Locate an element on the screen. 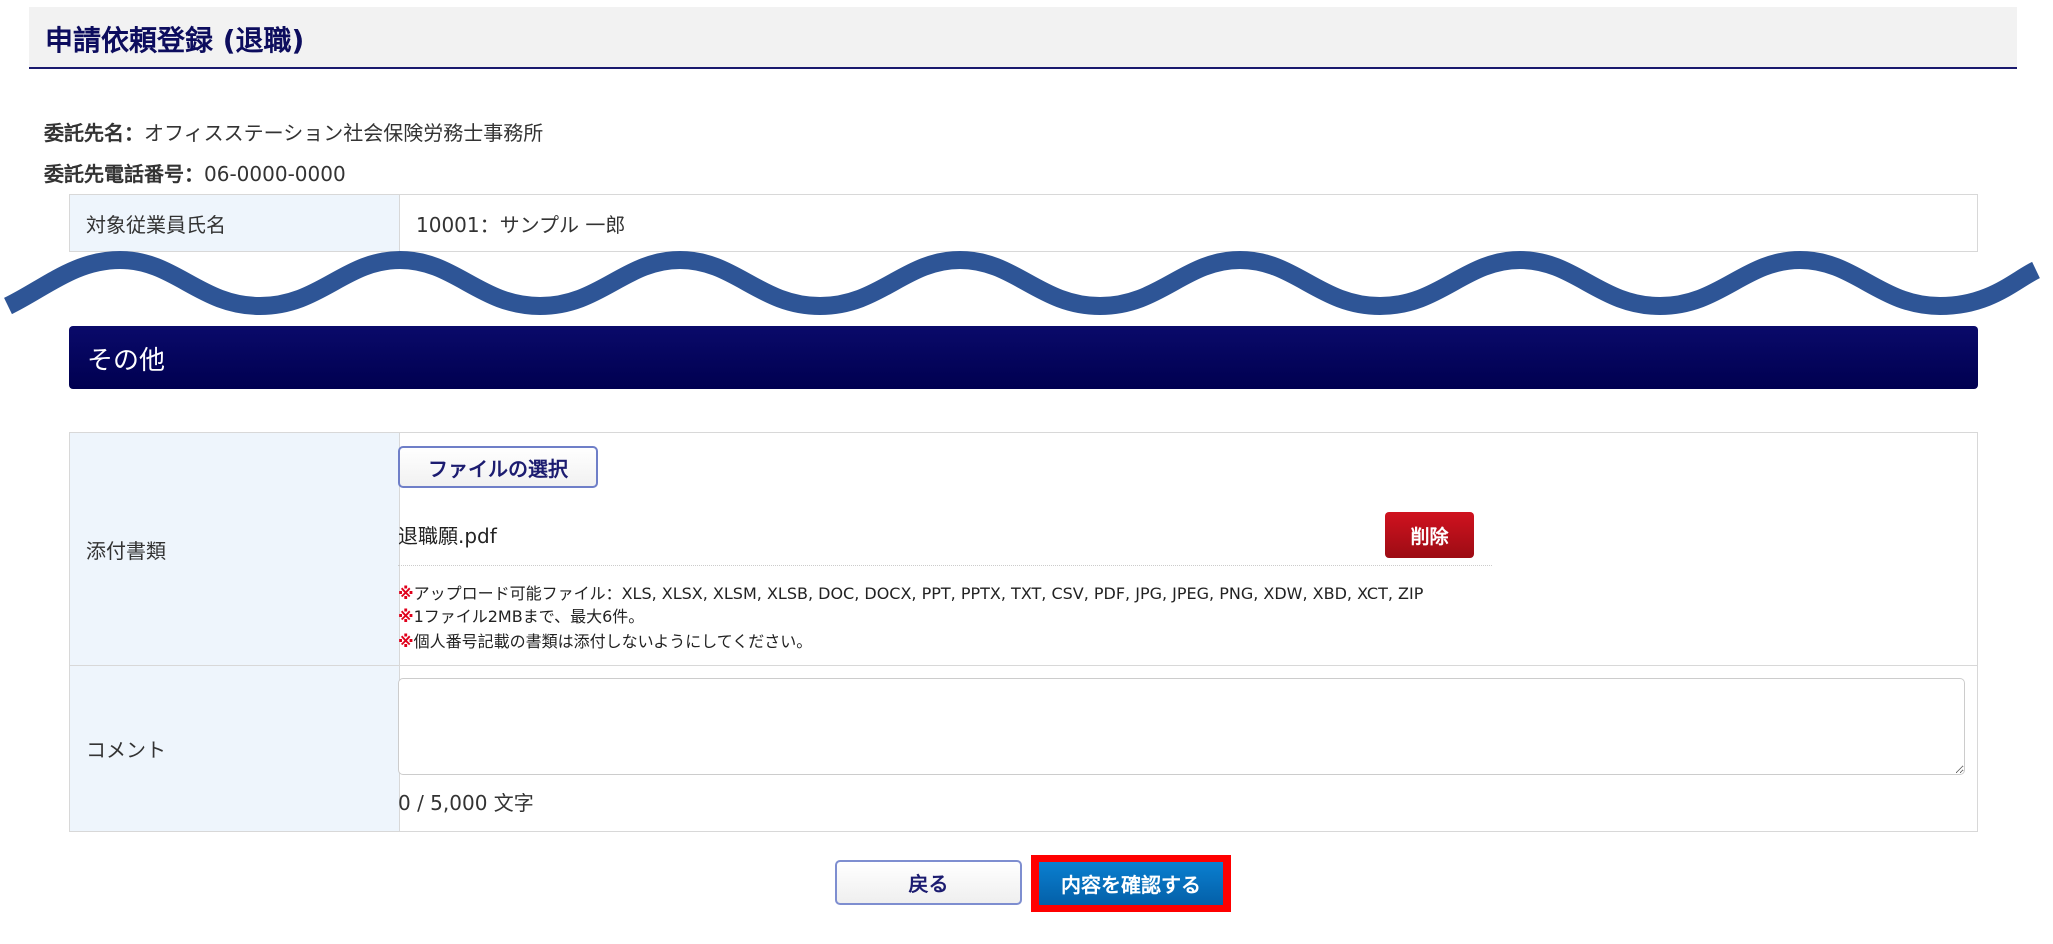 Image resolution: width=2053 pixels, height=944 pixels. page-title: 申請依頼登録 (退職) is located at coordinates (175, 40).